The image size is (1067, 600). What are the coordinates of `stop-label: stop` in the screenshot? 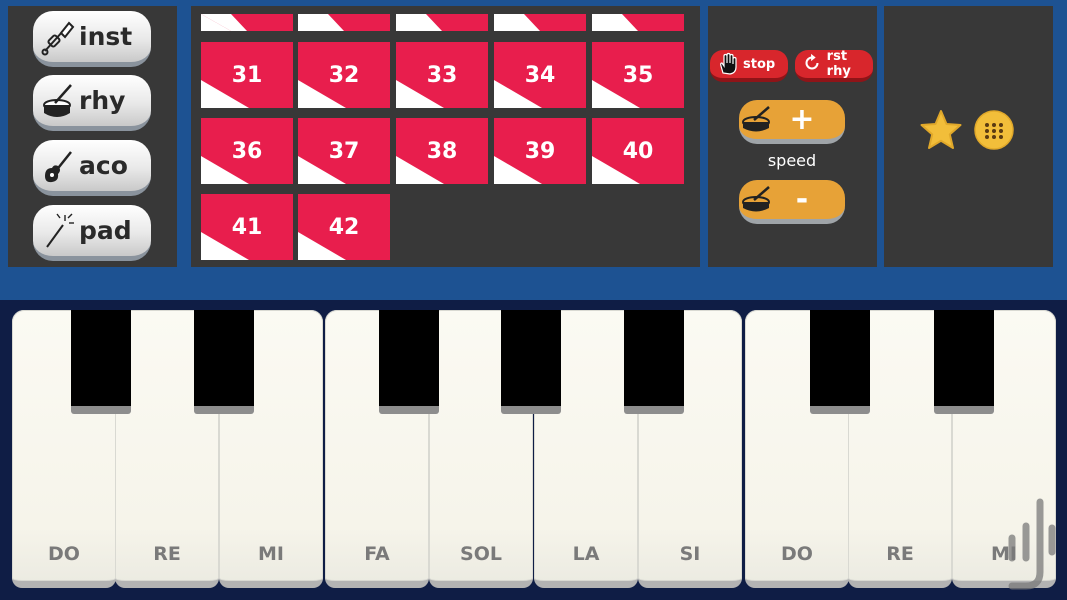 It's located at (759, 64).